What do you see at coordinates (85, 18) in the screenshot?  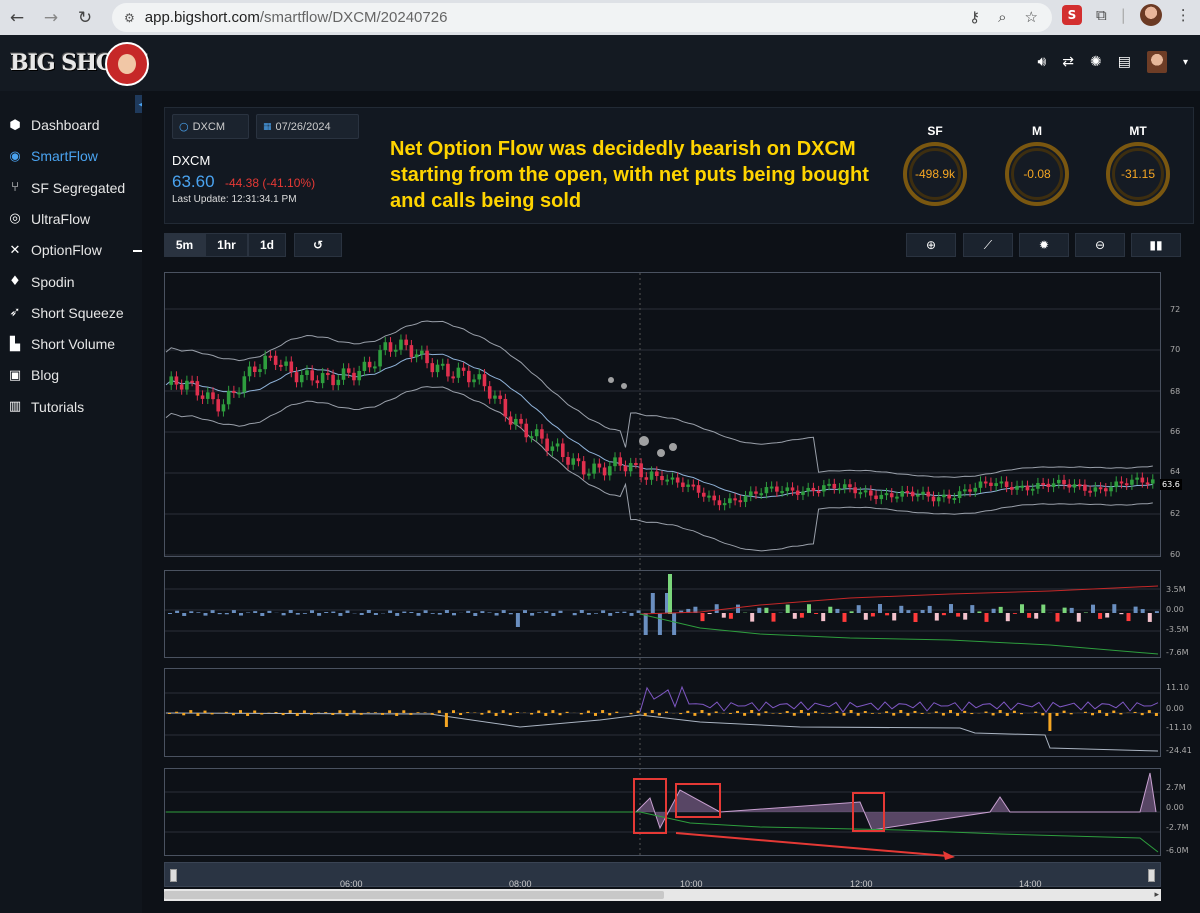 I see `reload-icon: ↻` at bounding box center [85, 18].